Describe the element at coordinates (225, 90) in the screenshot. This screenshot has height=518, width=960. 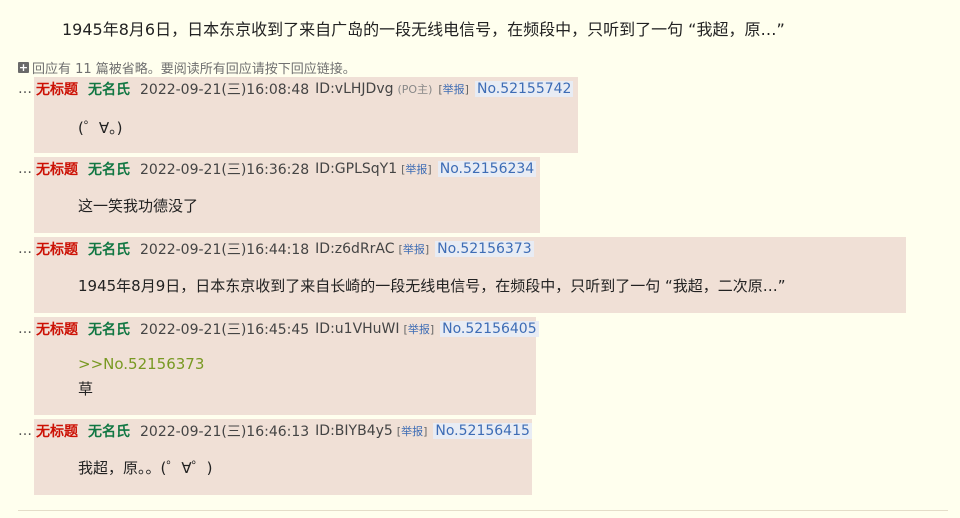
I see `reply-datetime: 2022-09-21(三)16:08:48` at that location.